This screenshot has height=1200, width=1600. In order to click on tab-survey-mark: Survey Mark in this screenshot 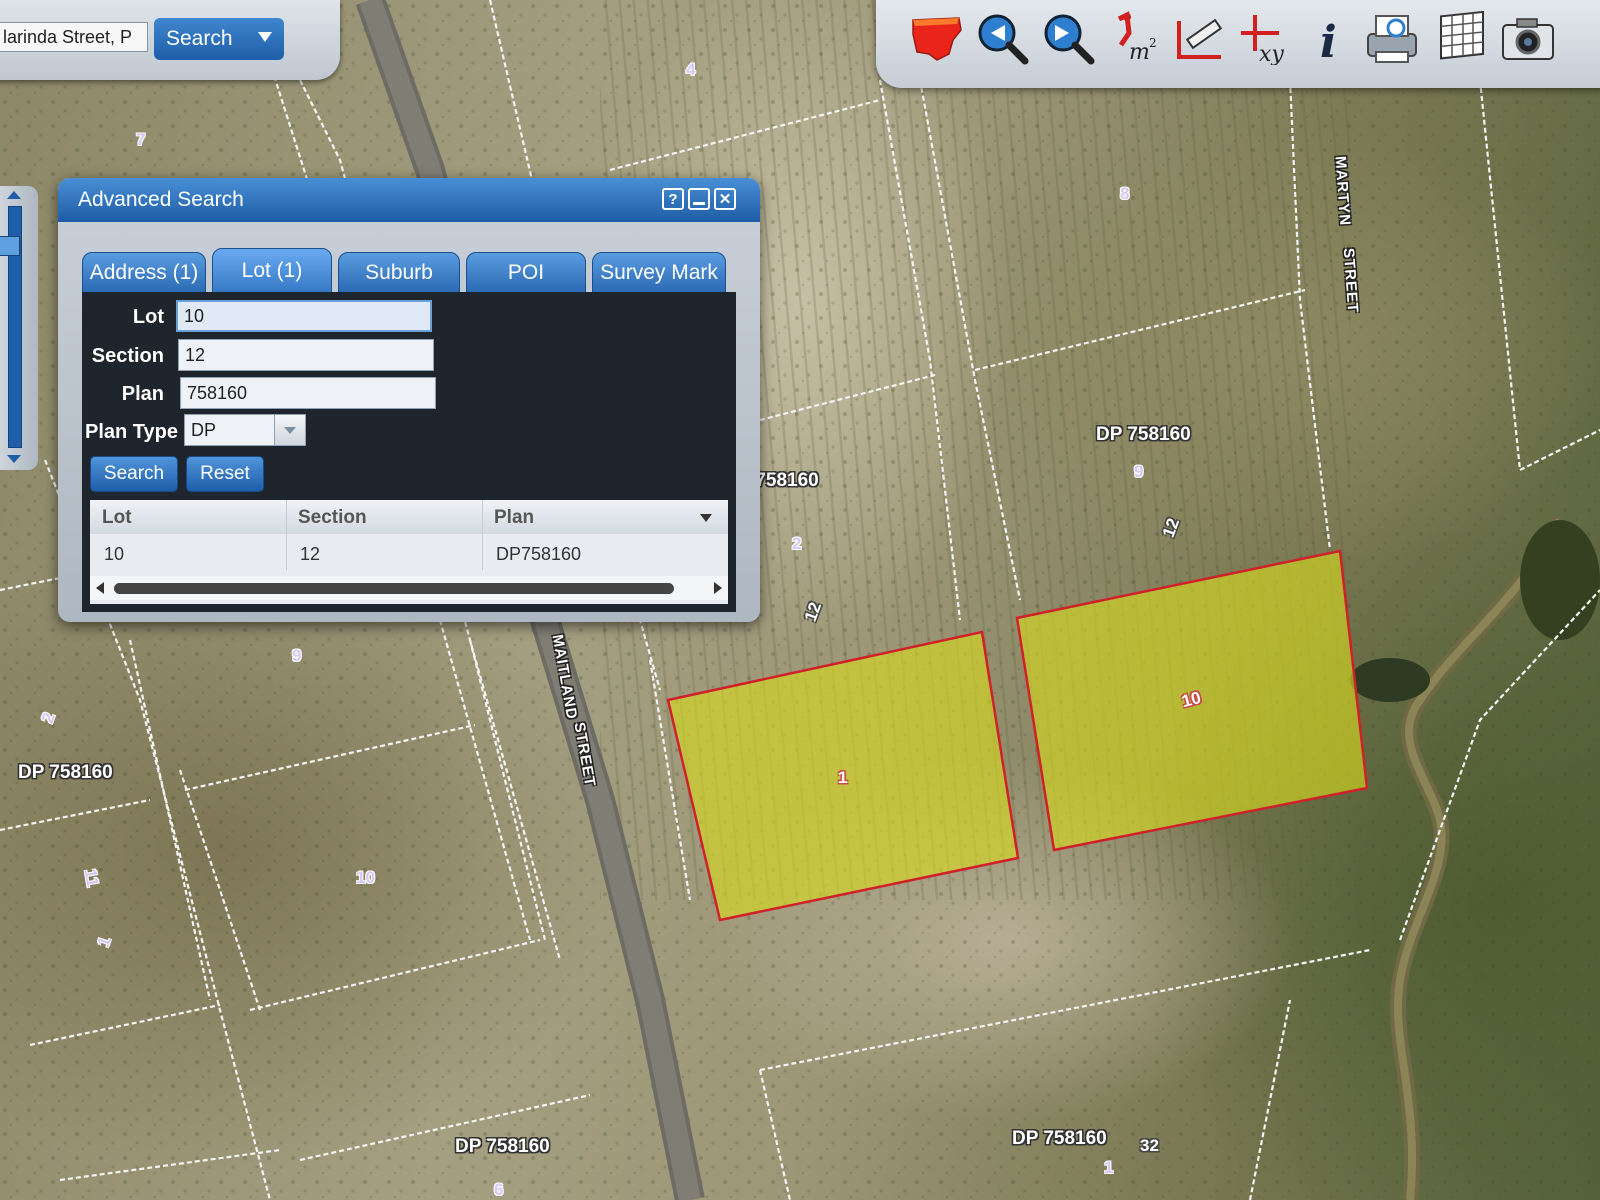, I will do `click(659, 273)`.